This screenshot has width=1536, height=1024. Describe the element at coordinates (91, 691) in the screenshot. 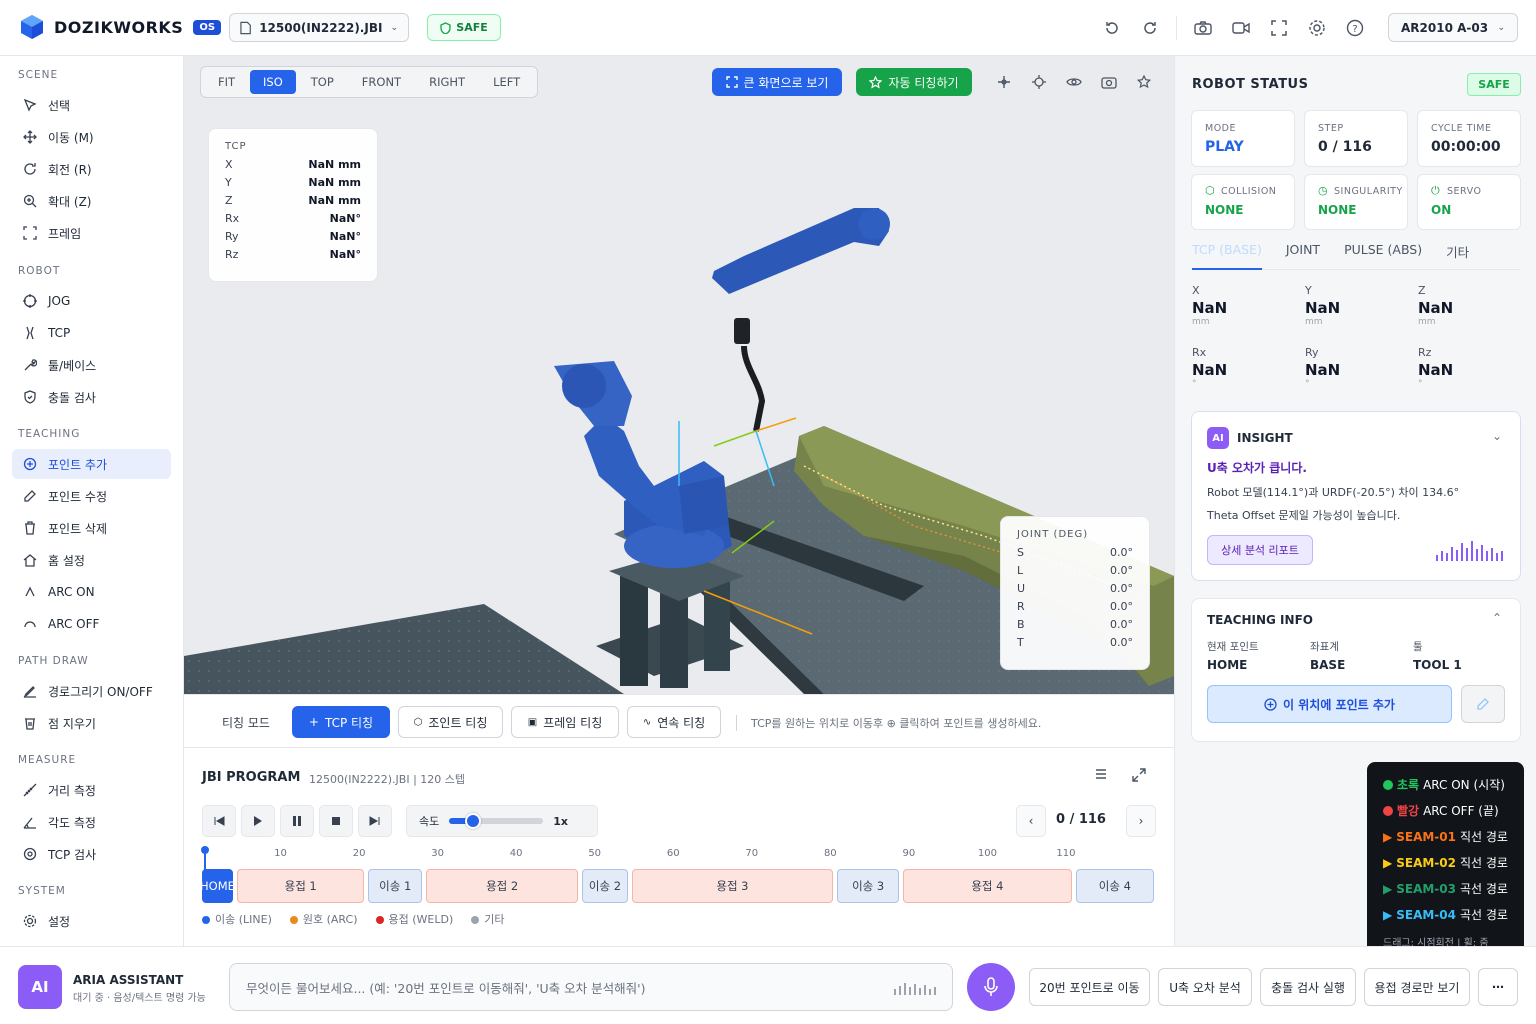

I see `sidebar-item-path-draw-toggle: 경로그리기 ON/OFF` at that location.